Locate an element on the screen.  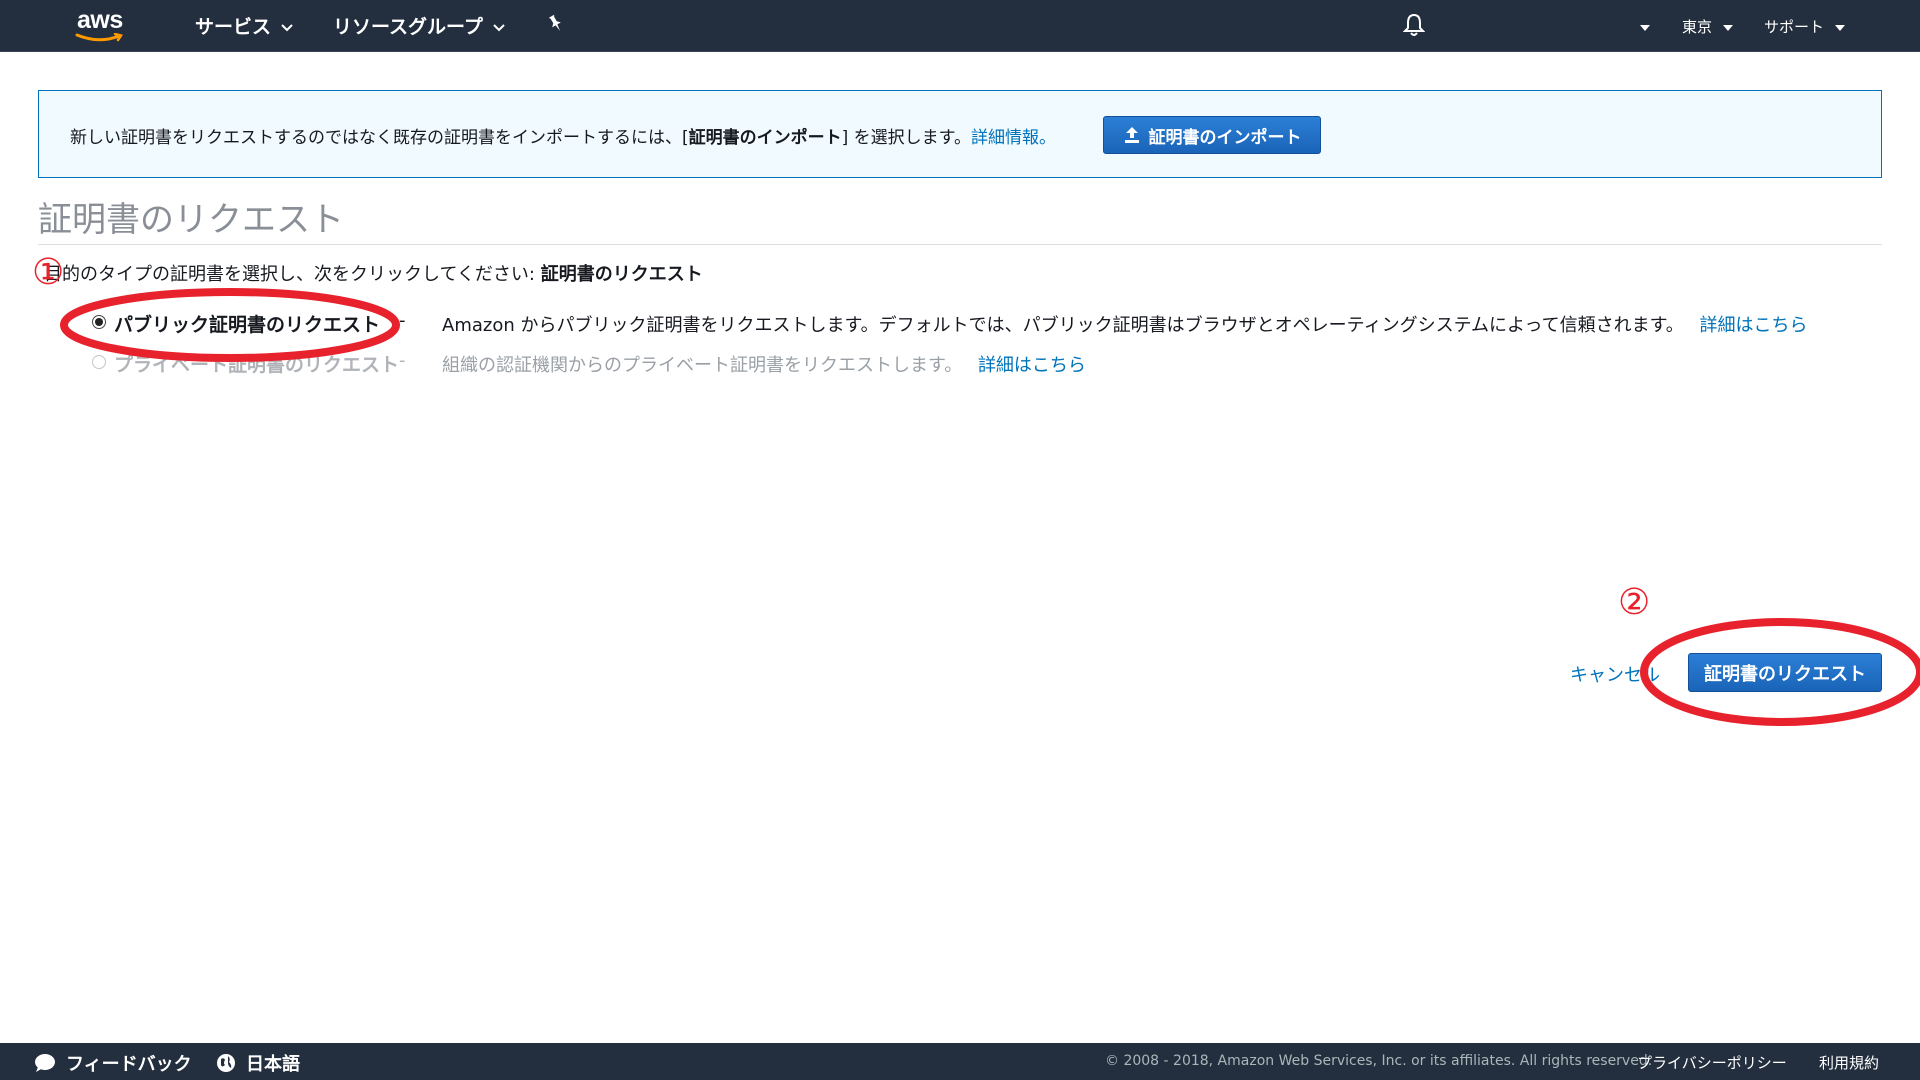
private-learn-more-link: 詳細はこちら is located at coordinates (1032, 365).